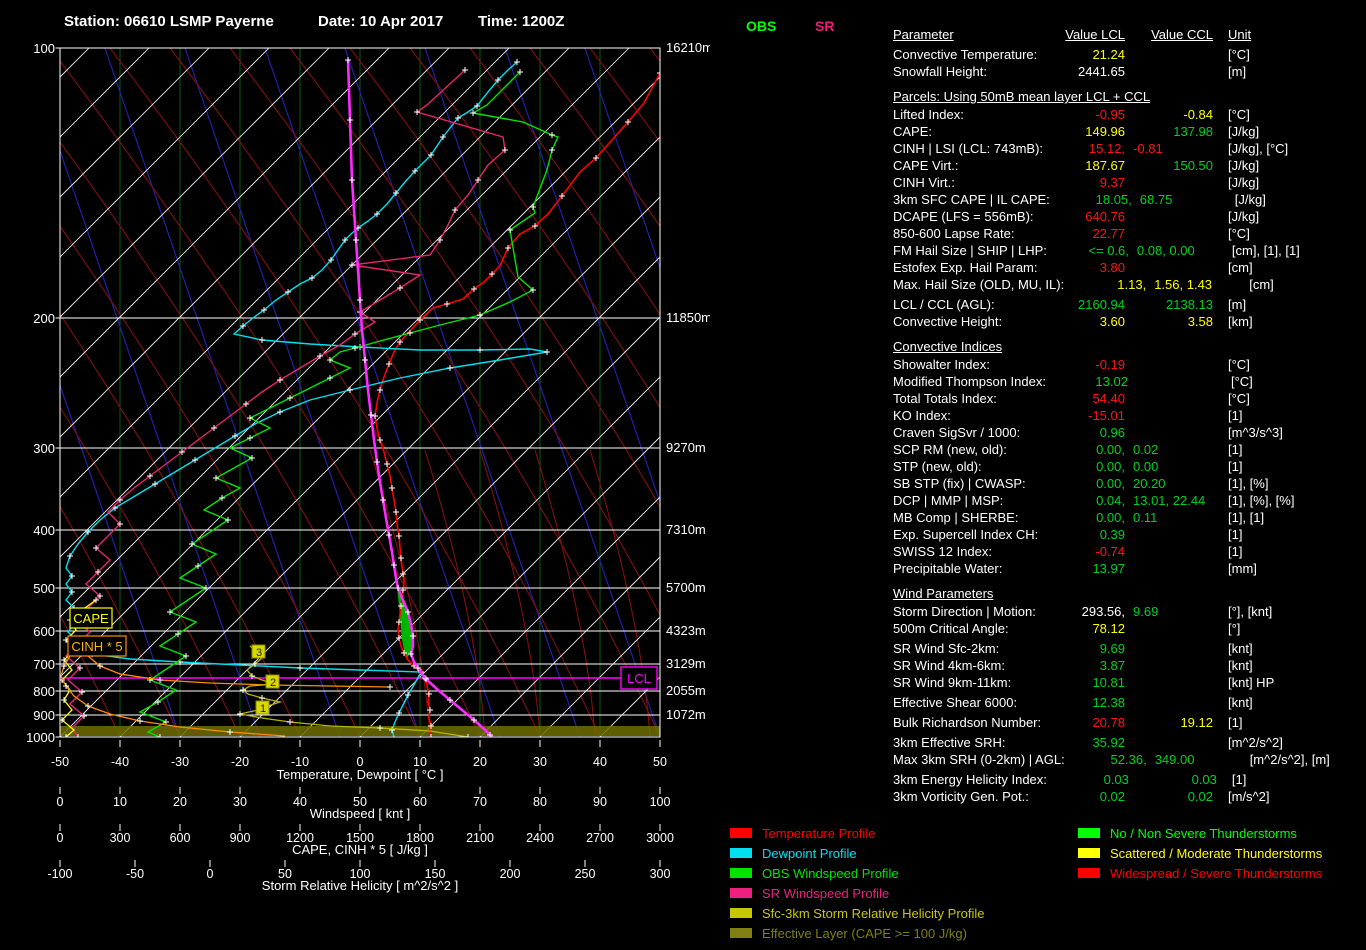  I want to click on lcl-label: LCL, so click(639, 678).